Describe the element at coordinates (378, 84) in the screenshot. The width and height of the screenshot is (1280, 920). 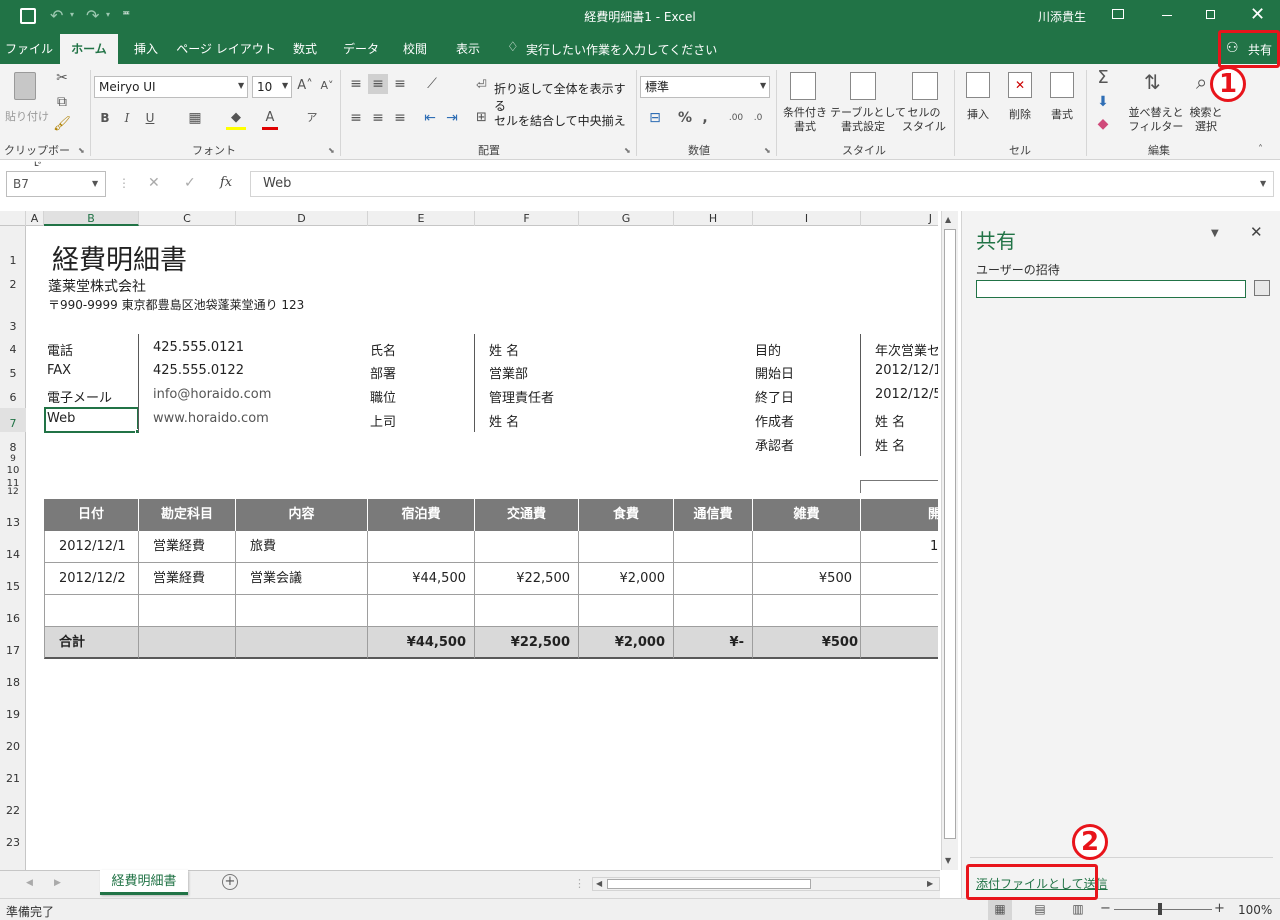
I see `middle-align-icon: ≡` at that location.